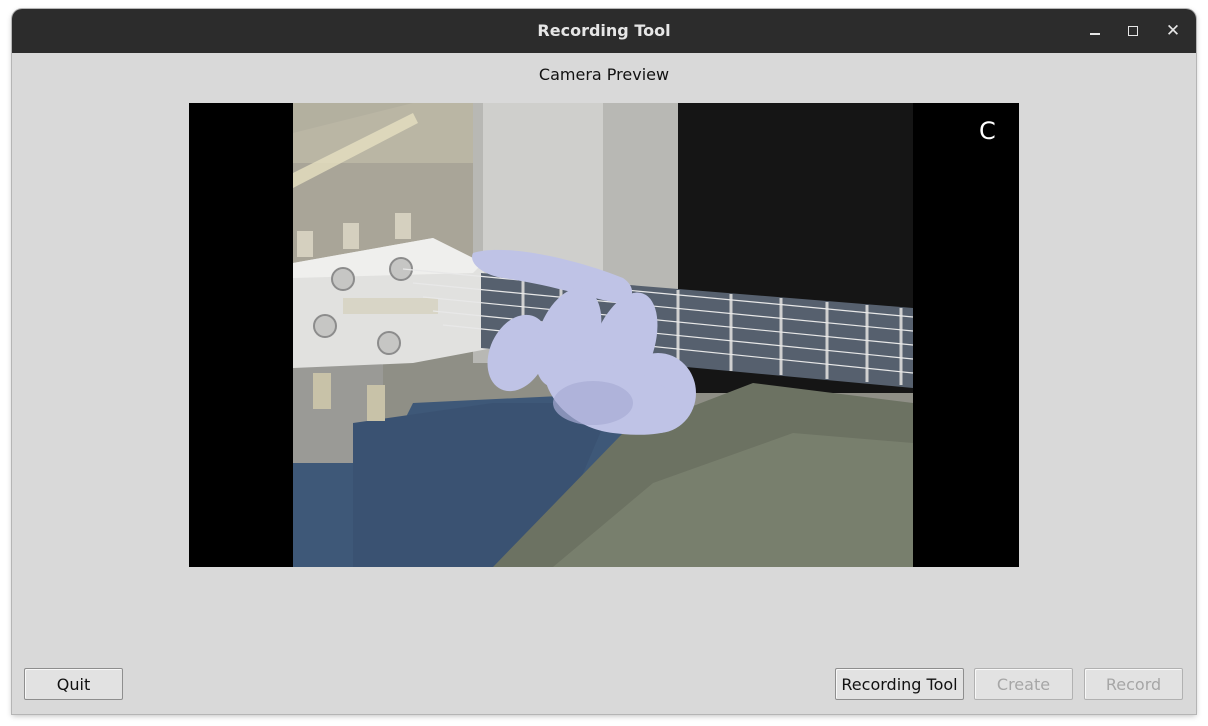 Image resolution: width=1208 pixels, height=726 pixels. What do you see at coordinates (1023, 684) in the screenshot?
I see `create-button: Create` at bounding box center [1023, 684].